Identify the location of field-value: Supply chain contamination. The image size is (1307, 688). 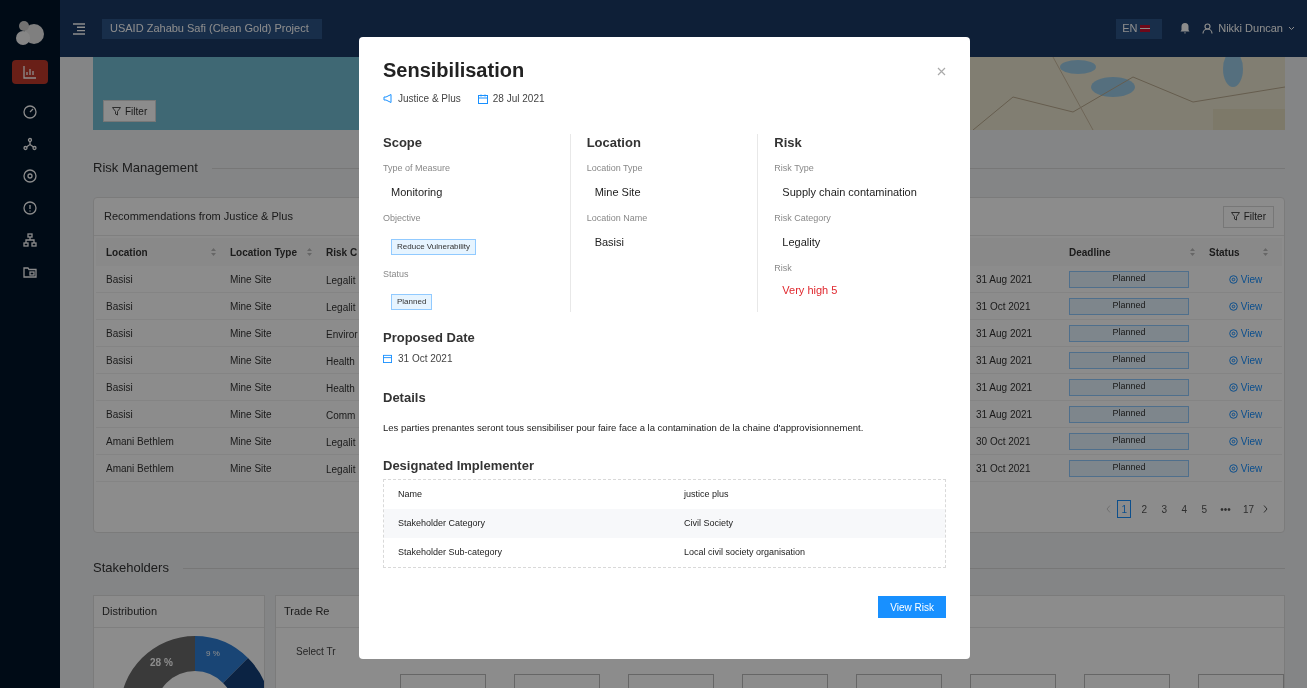
(849, 192).